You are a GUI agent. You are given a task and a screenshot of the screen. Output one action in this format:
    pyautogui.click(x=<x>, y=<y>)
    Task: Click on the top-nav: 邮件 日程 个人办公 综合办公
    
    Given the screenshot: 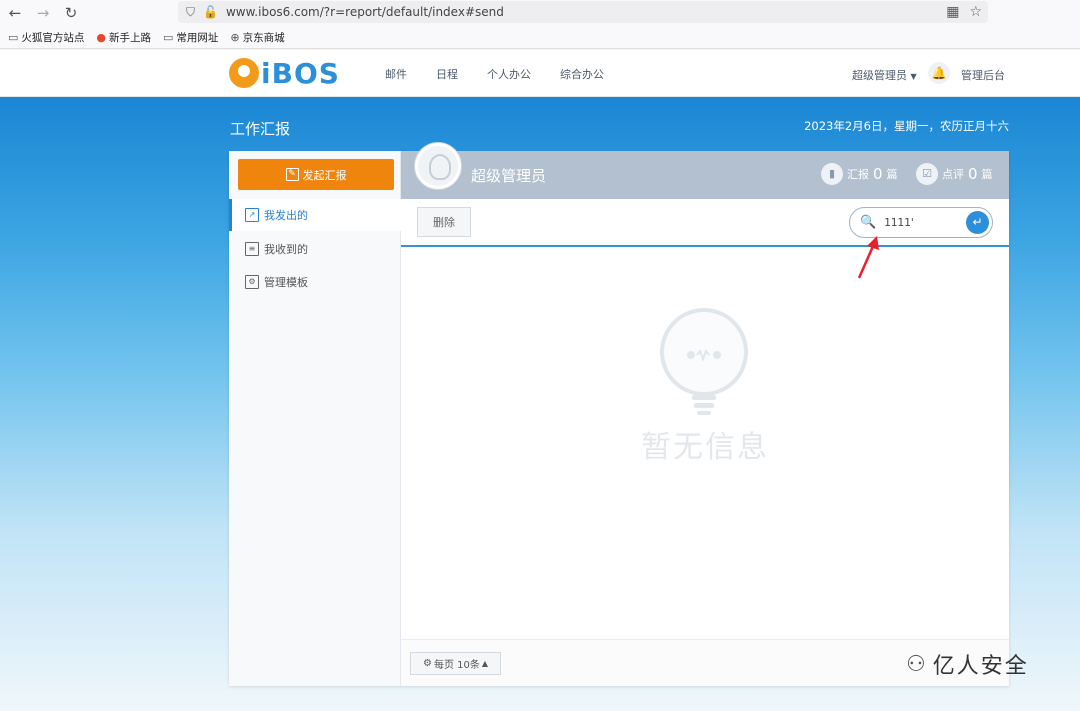 What is the action you would take?
    pyautogui.click(x=509, y=73)
    